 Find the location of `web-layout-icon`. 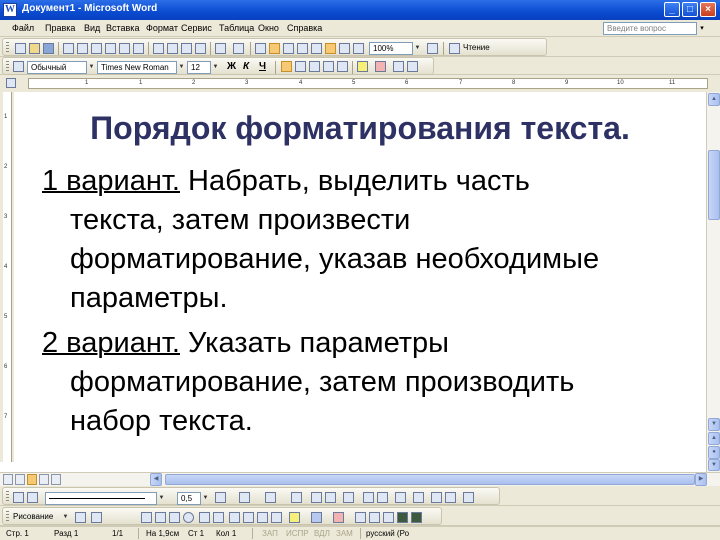

web-layout-icon is located at coordinates (20, 479).